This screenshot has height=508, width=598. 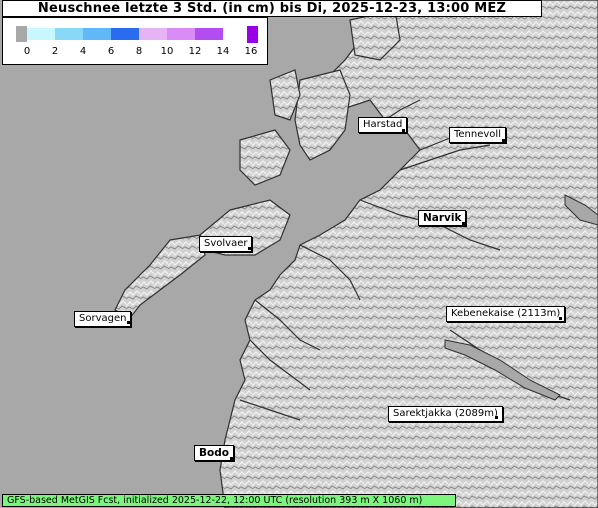 What do you see at coordinates (251, 51) in the screenshot?
I see `legend-tick: 16` at bounding box center [251, 51].